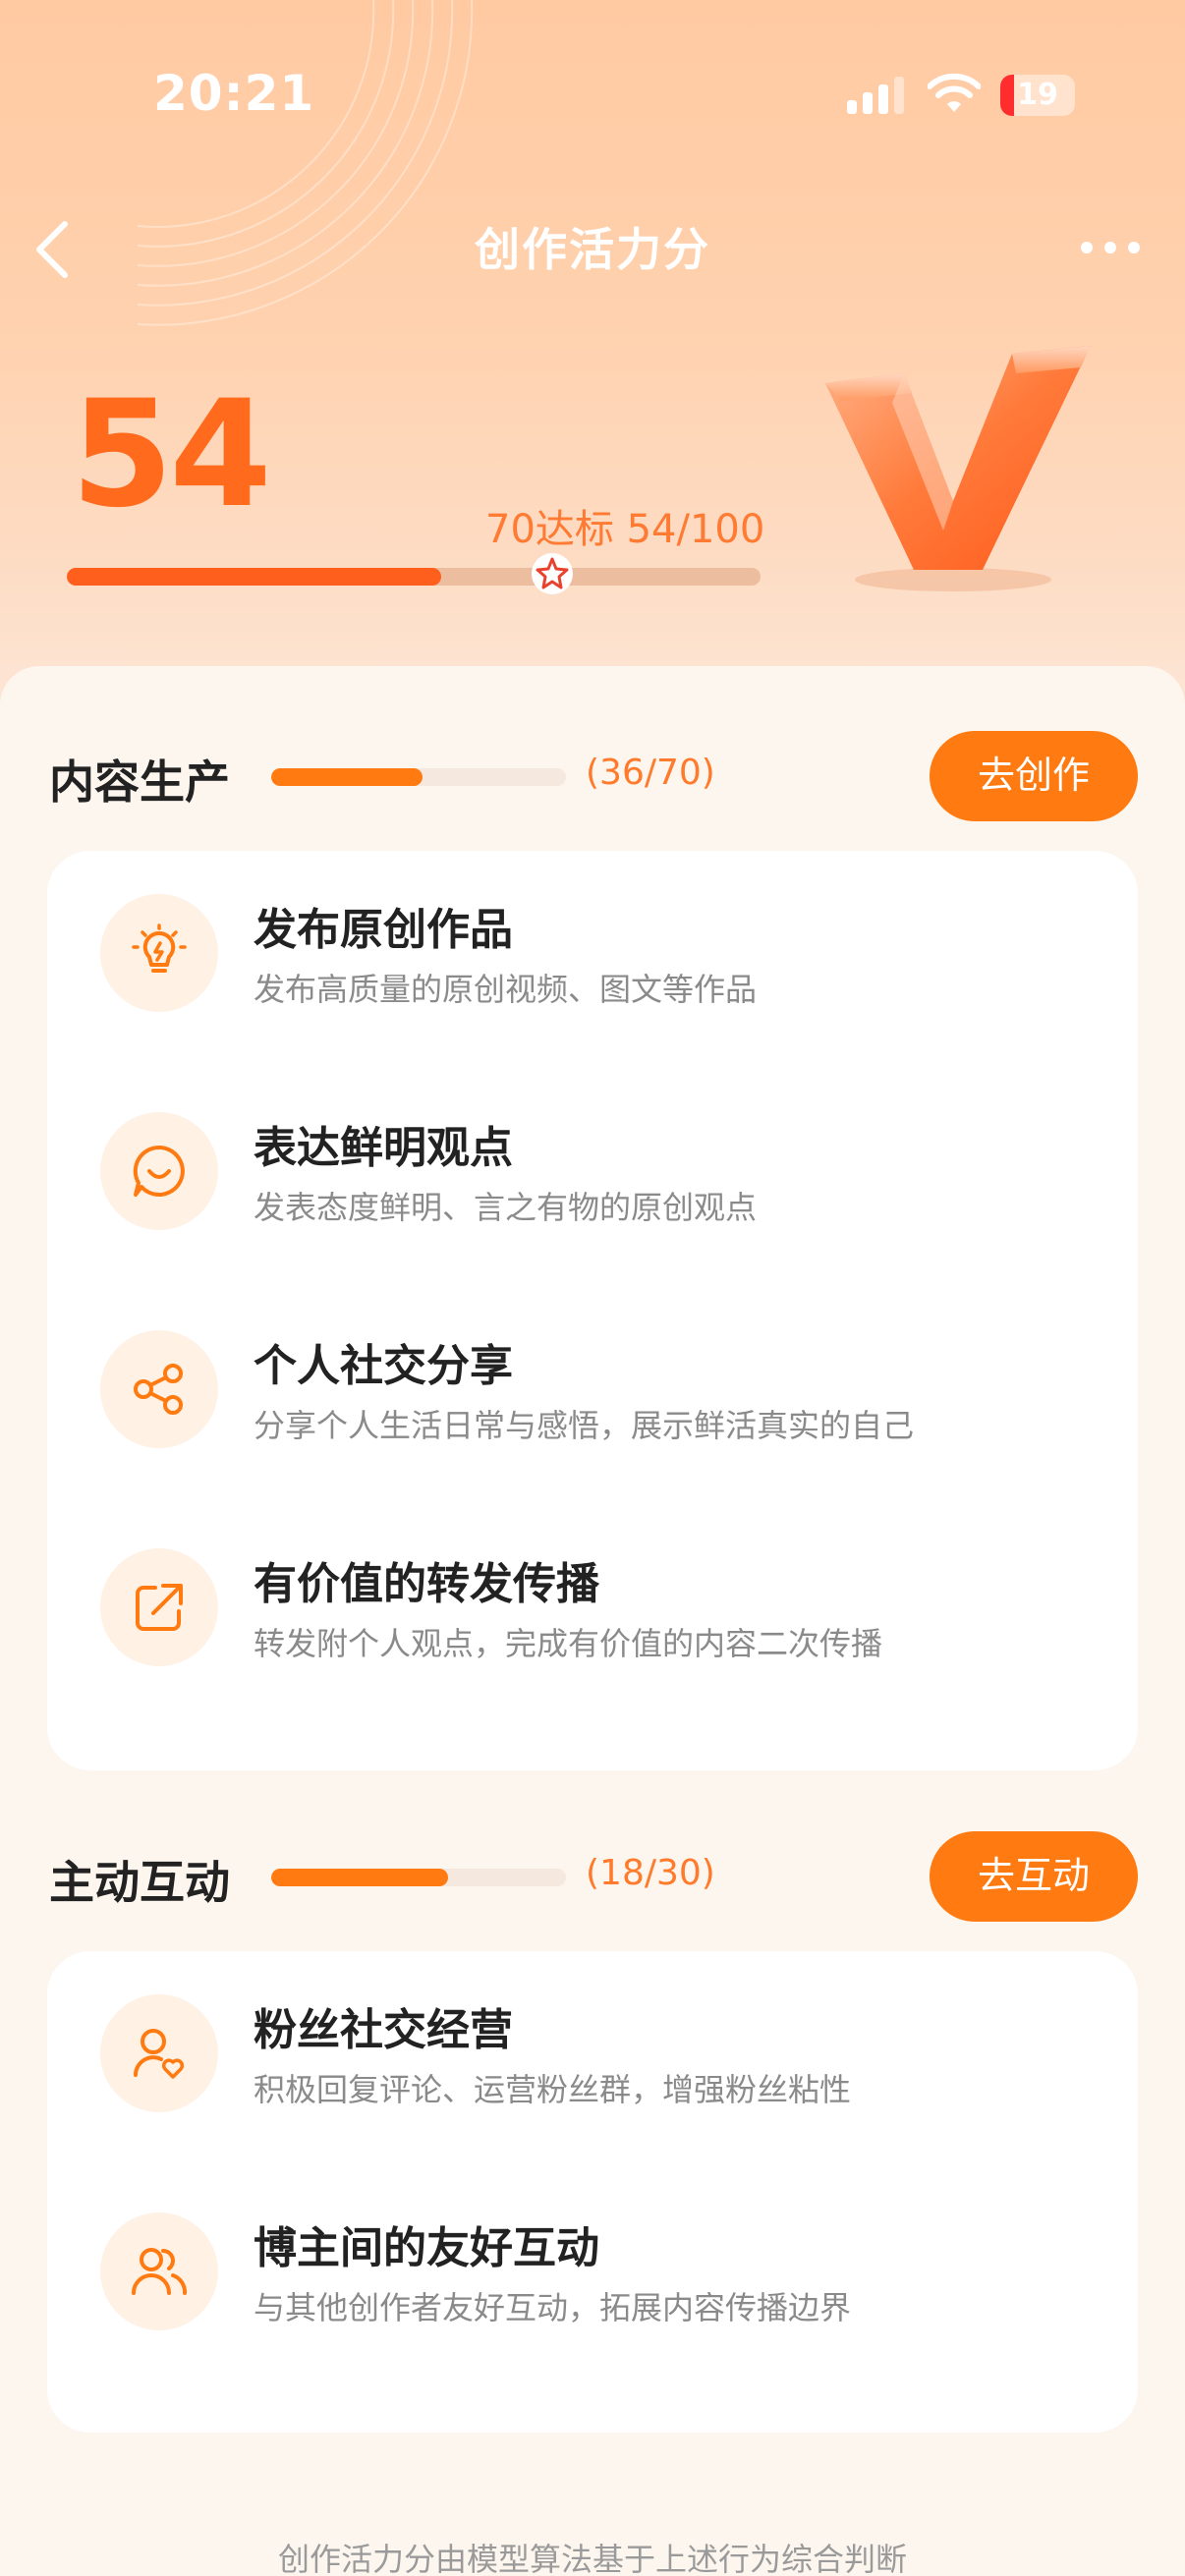  What do you see at coordinates (384, 1366) in the screenshot?
I see `item-title: 个人社交分享` at bounding box center [384, 1366].